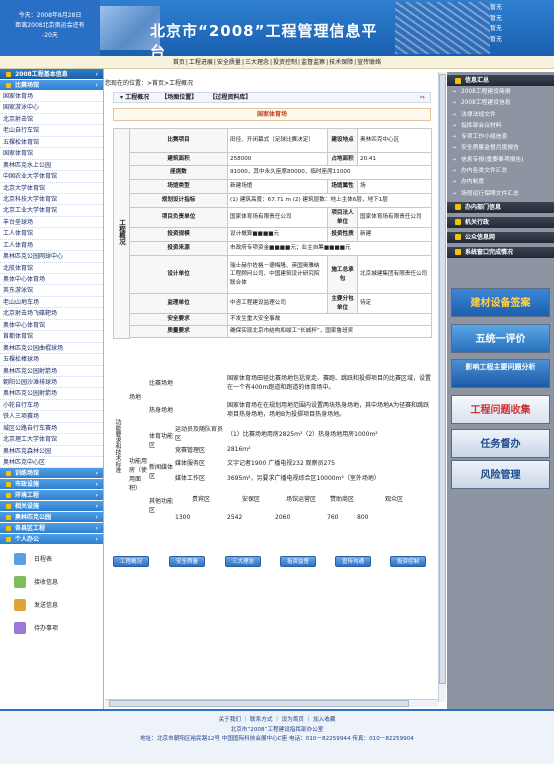 The height and width of the screenshot is (764, 554). I want to click on btn-inv-control: 投资控制, so click(408, 561).